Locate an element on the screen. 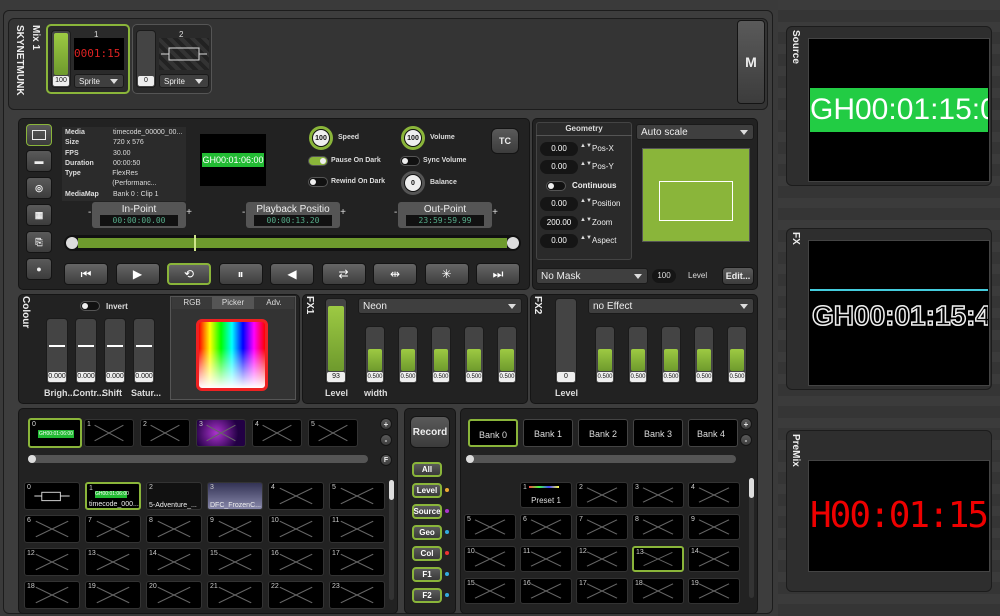 This screenshot has height=616, width=1000. media-tab-clip is located at coordinates (39, 135).